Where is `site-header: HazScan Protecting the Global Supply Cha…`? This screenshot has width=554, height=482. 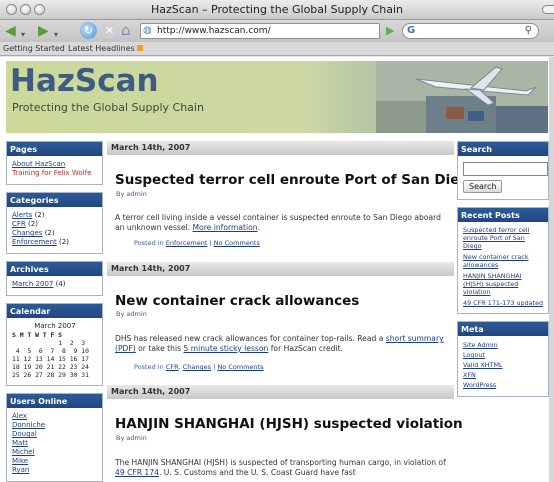 site-header: HazScan Protecting the Global Supply Cha… is located at coordinates (277, 97).